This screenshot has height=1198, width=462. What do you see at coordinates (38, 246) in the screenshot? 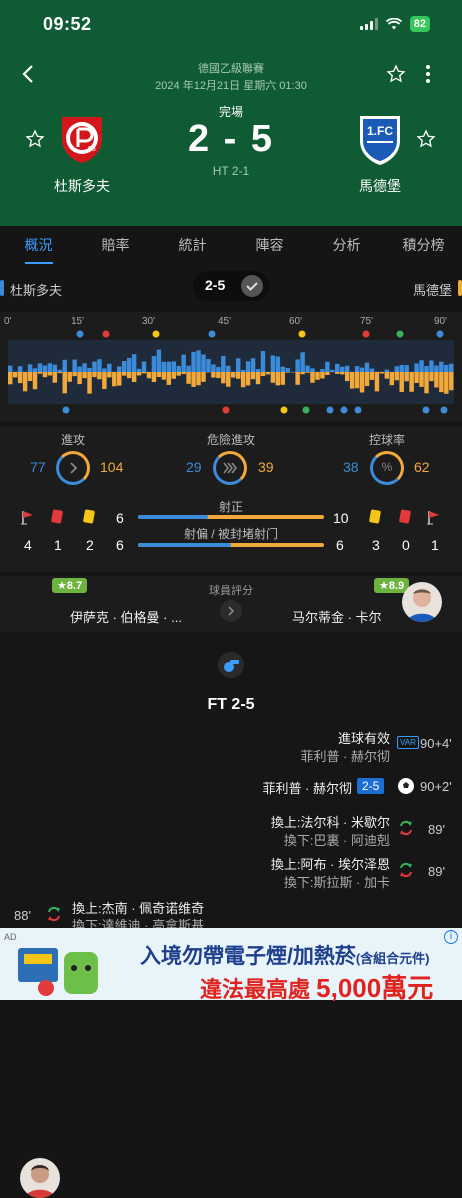
I see `tab-overview: 概況` at bounding box center [38, 246].